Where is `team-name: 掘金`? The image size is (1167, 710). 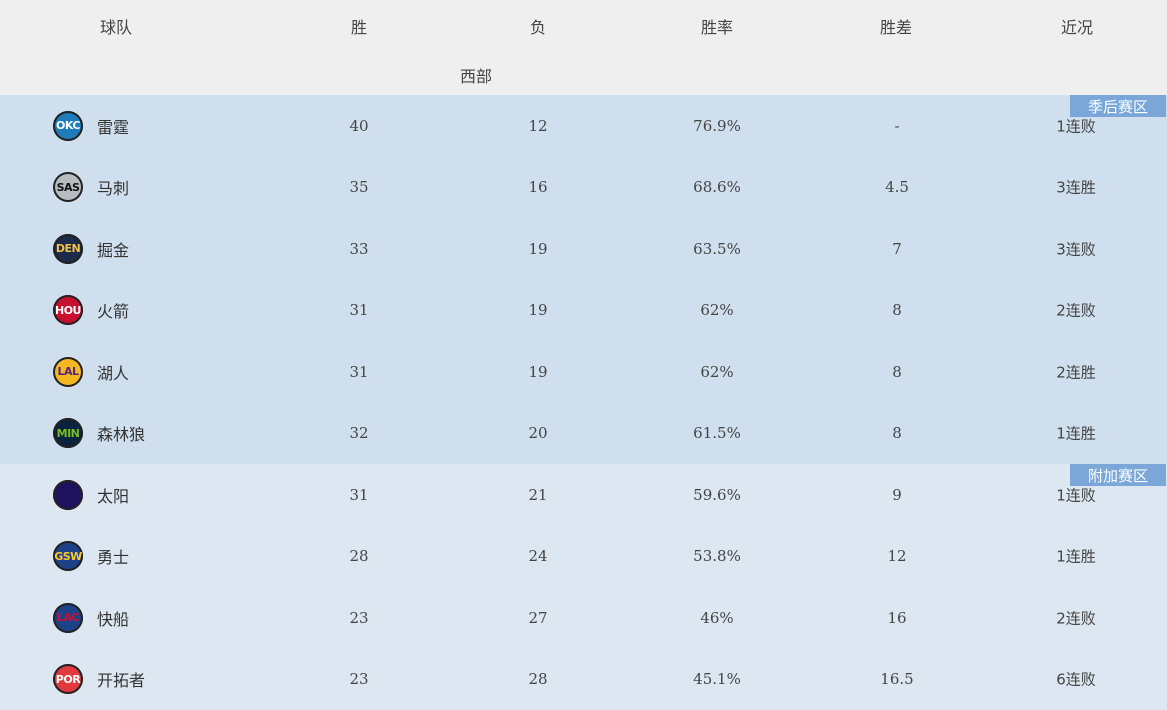 team-name: 掘金 is located at coordinates (113, 249).